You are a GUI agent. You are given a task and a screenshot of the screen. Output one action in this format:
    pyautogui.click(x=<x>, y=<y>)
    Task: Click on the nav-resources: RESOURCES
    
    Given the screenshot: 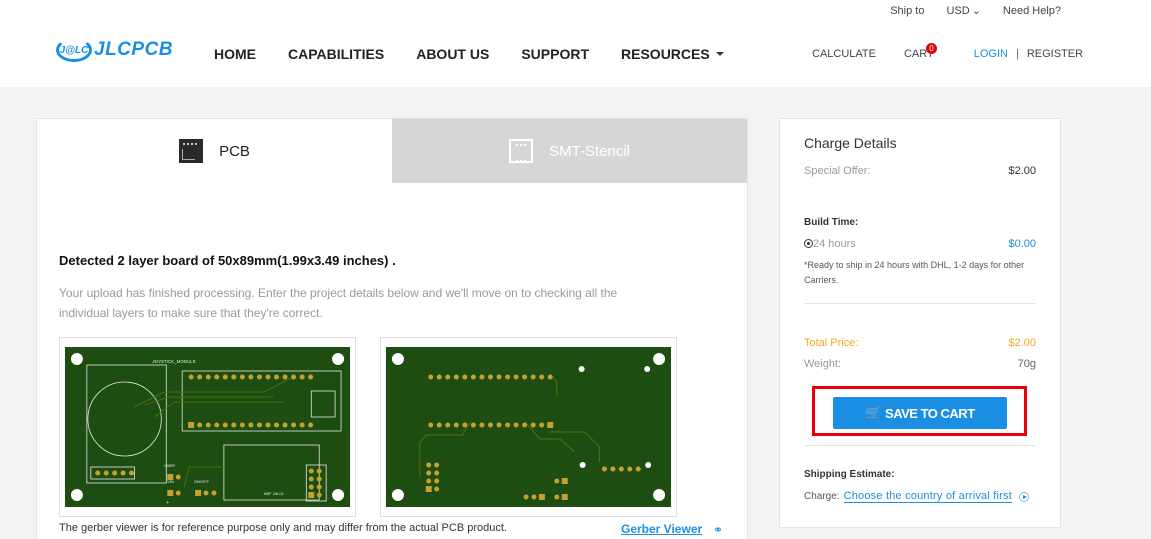 What is the action you would take?
    pyautogui.click(x=672, y=54)
    